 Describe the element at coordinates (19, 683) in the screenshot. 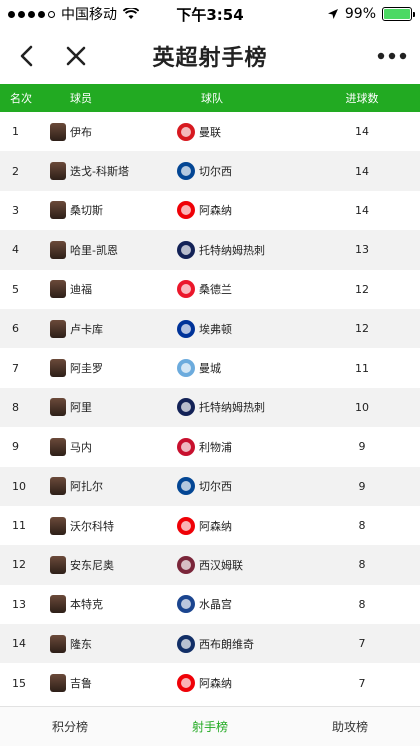

I see `rank-cell: 15` at that location.